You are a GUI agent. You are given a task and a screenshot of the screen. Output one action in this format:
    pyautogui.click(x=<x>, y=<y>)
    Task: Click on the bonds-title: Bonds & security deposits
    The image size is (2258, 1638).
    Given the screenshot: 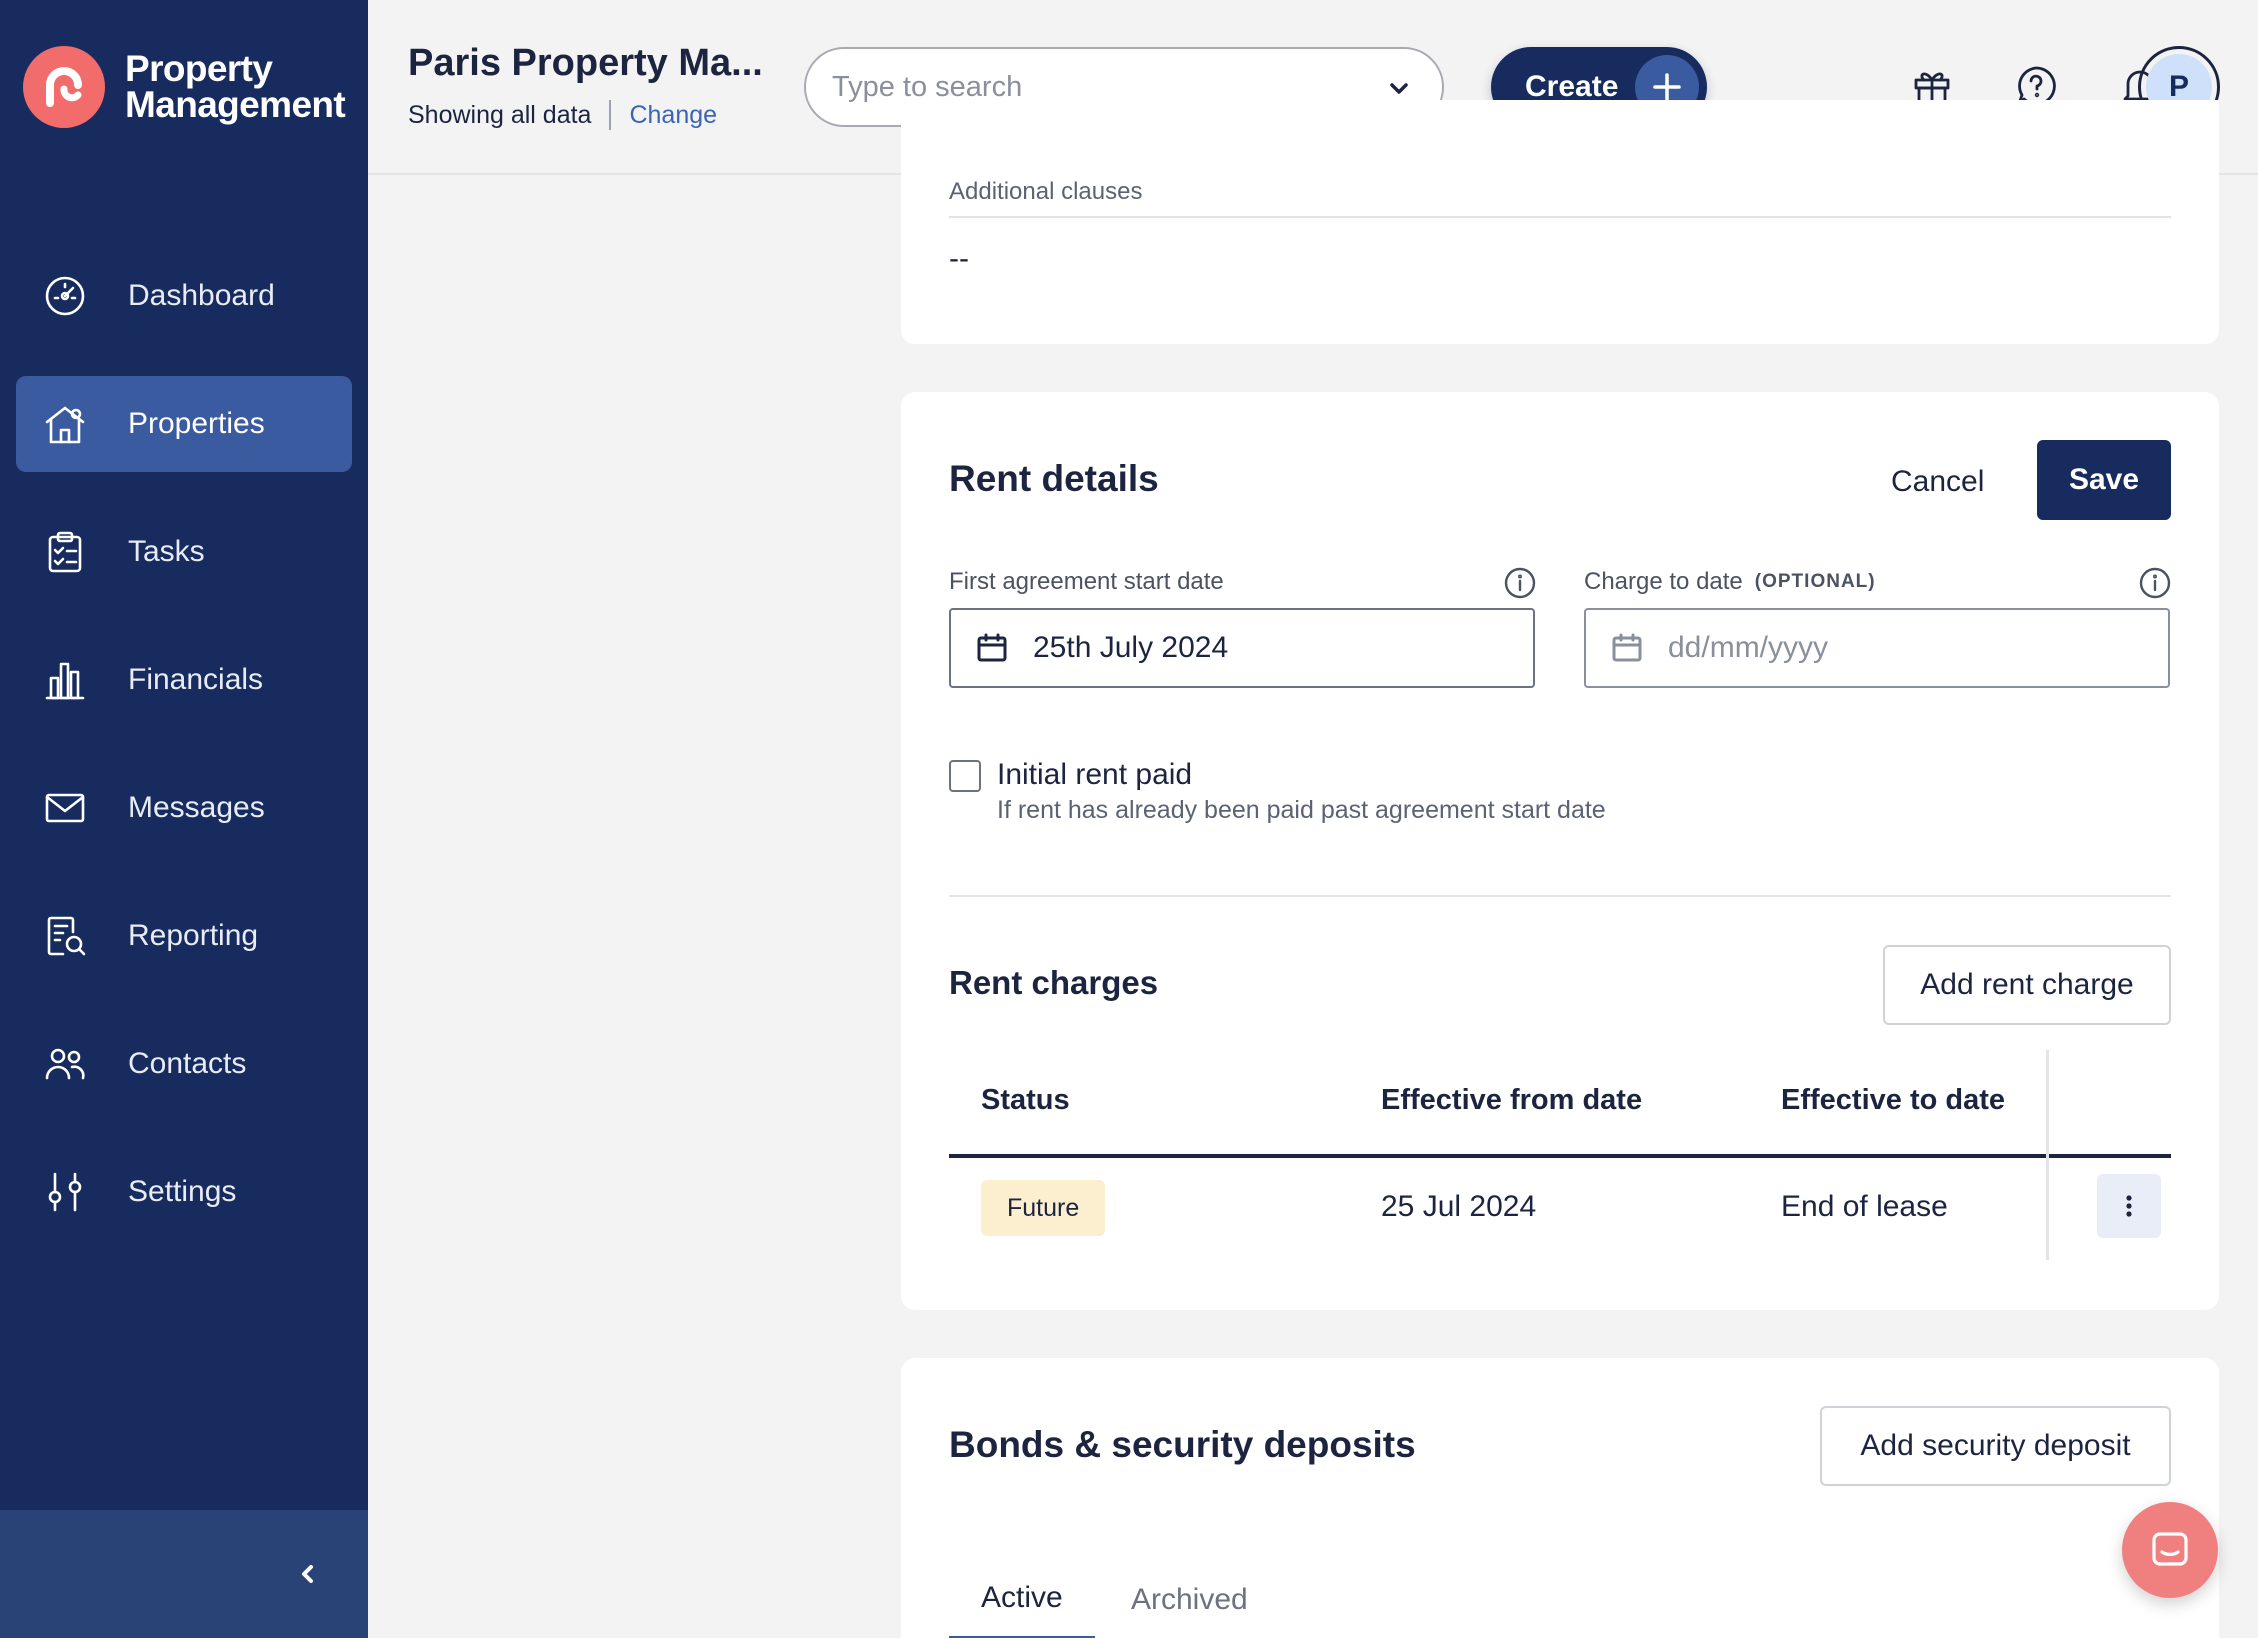 What is the action you would take?
    pyautogui.click(x=1182, y=1444)
    